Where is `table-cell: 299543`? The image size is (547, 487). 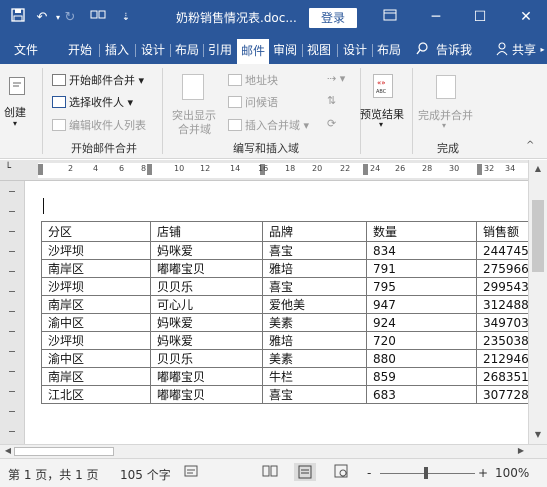 table-cell: 299543 is located at coordinates (502, 286).